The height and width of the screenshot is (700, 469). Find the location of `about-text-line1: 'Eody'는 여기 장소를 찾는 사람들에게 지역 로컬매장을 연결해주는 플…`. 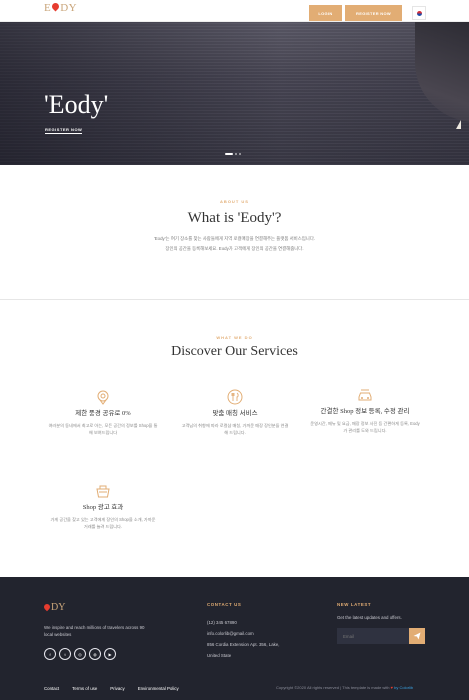

about-text-line1: 'Eody'는 여기 장소를 찾는 사람들에게 지역 로컬매장을 연결해주는 플… is located at coordinates (234, 238).